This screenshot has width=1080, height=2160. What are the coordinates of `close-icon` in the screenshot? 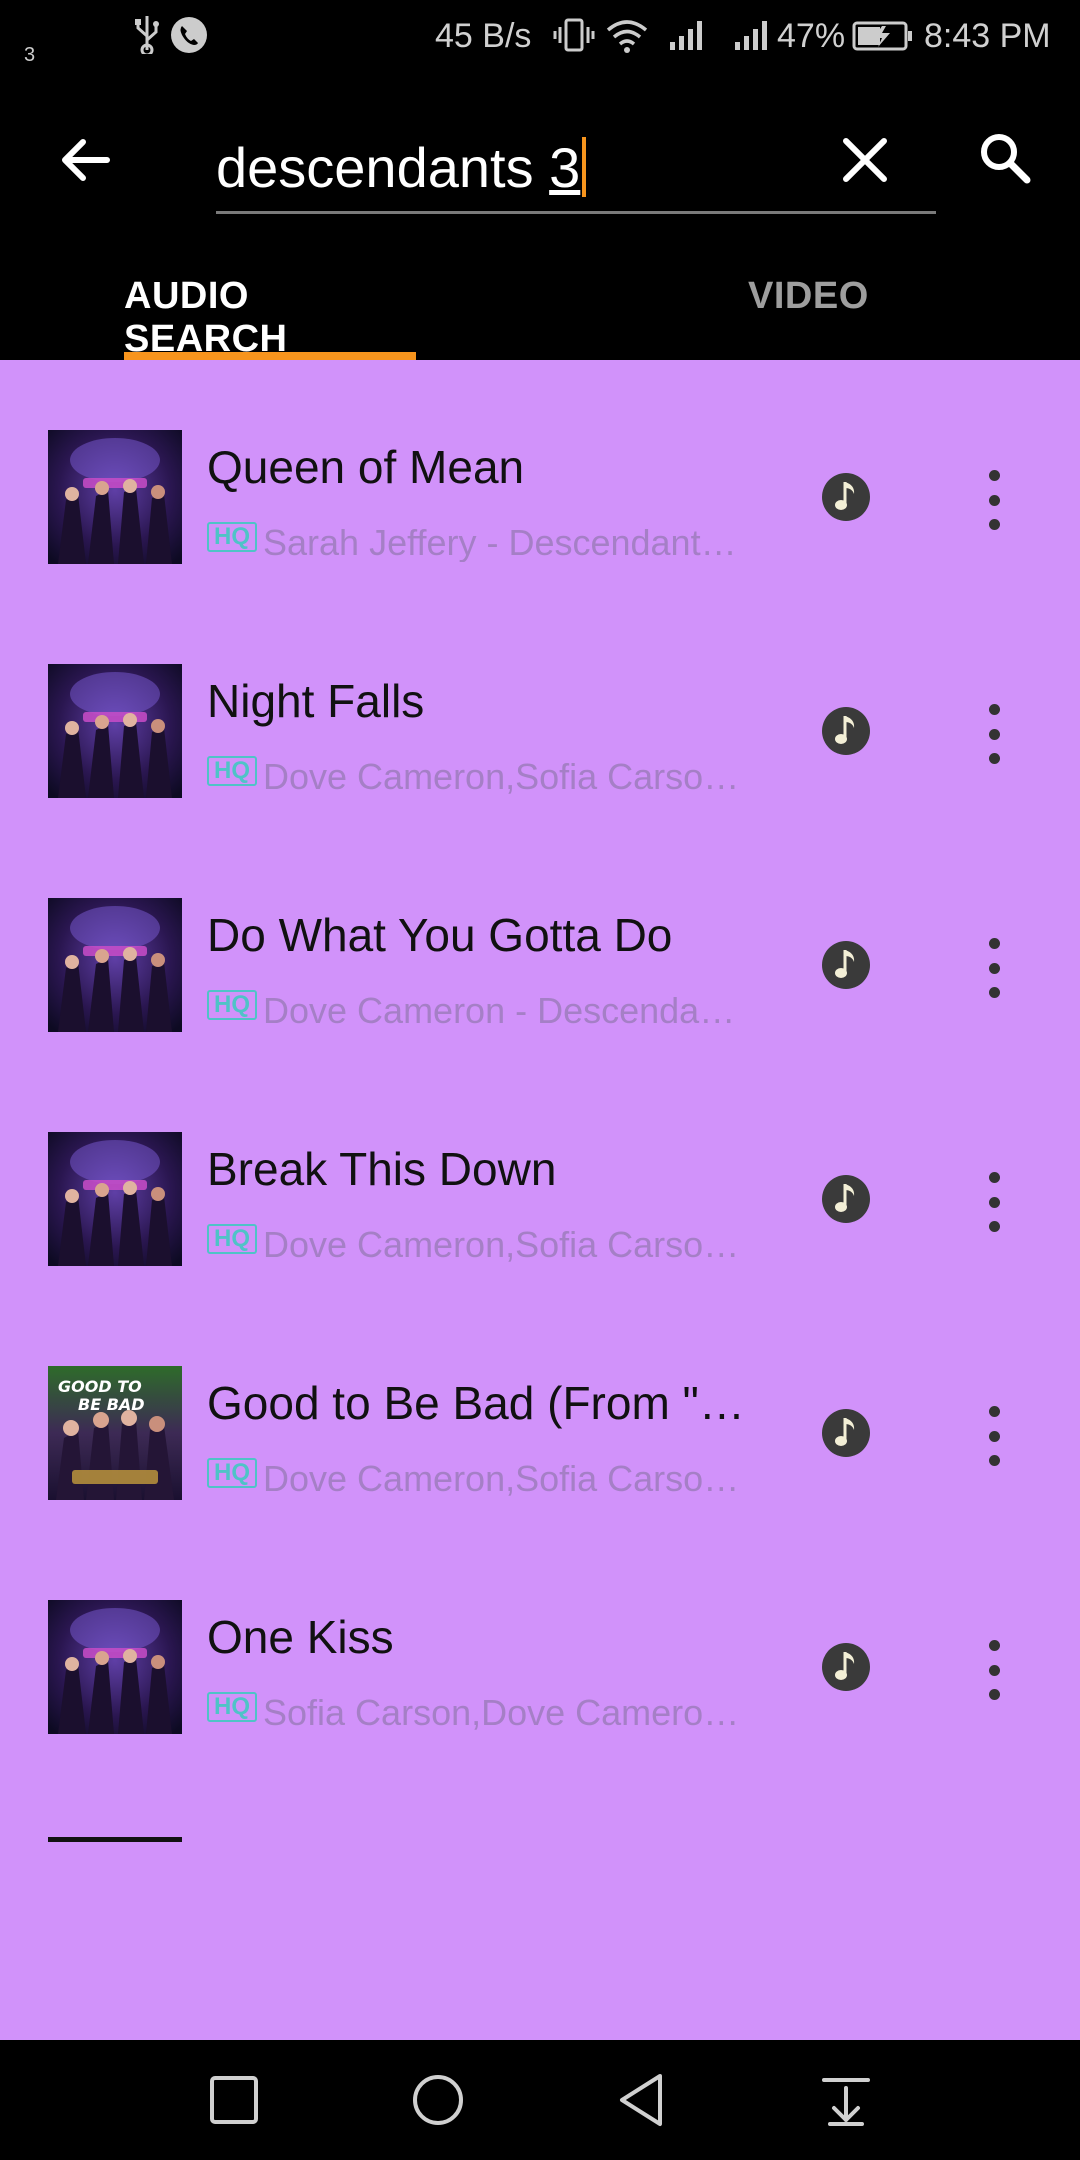 It's located at (865, 160).